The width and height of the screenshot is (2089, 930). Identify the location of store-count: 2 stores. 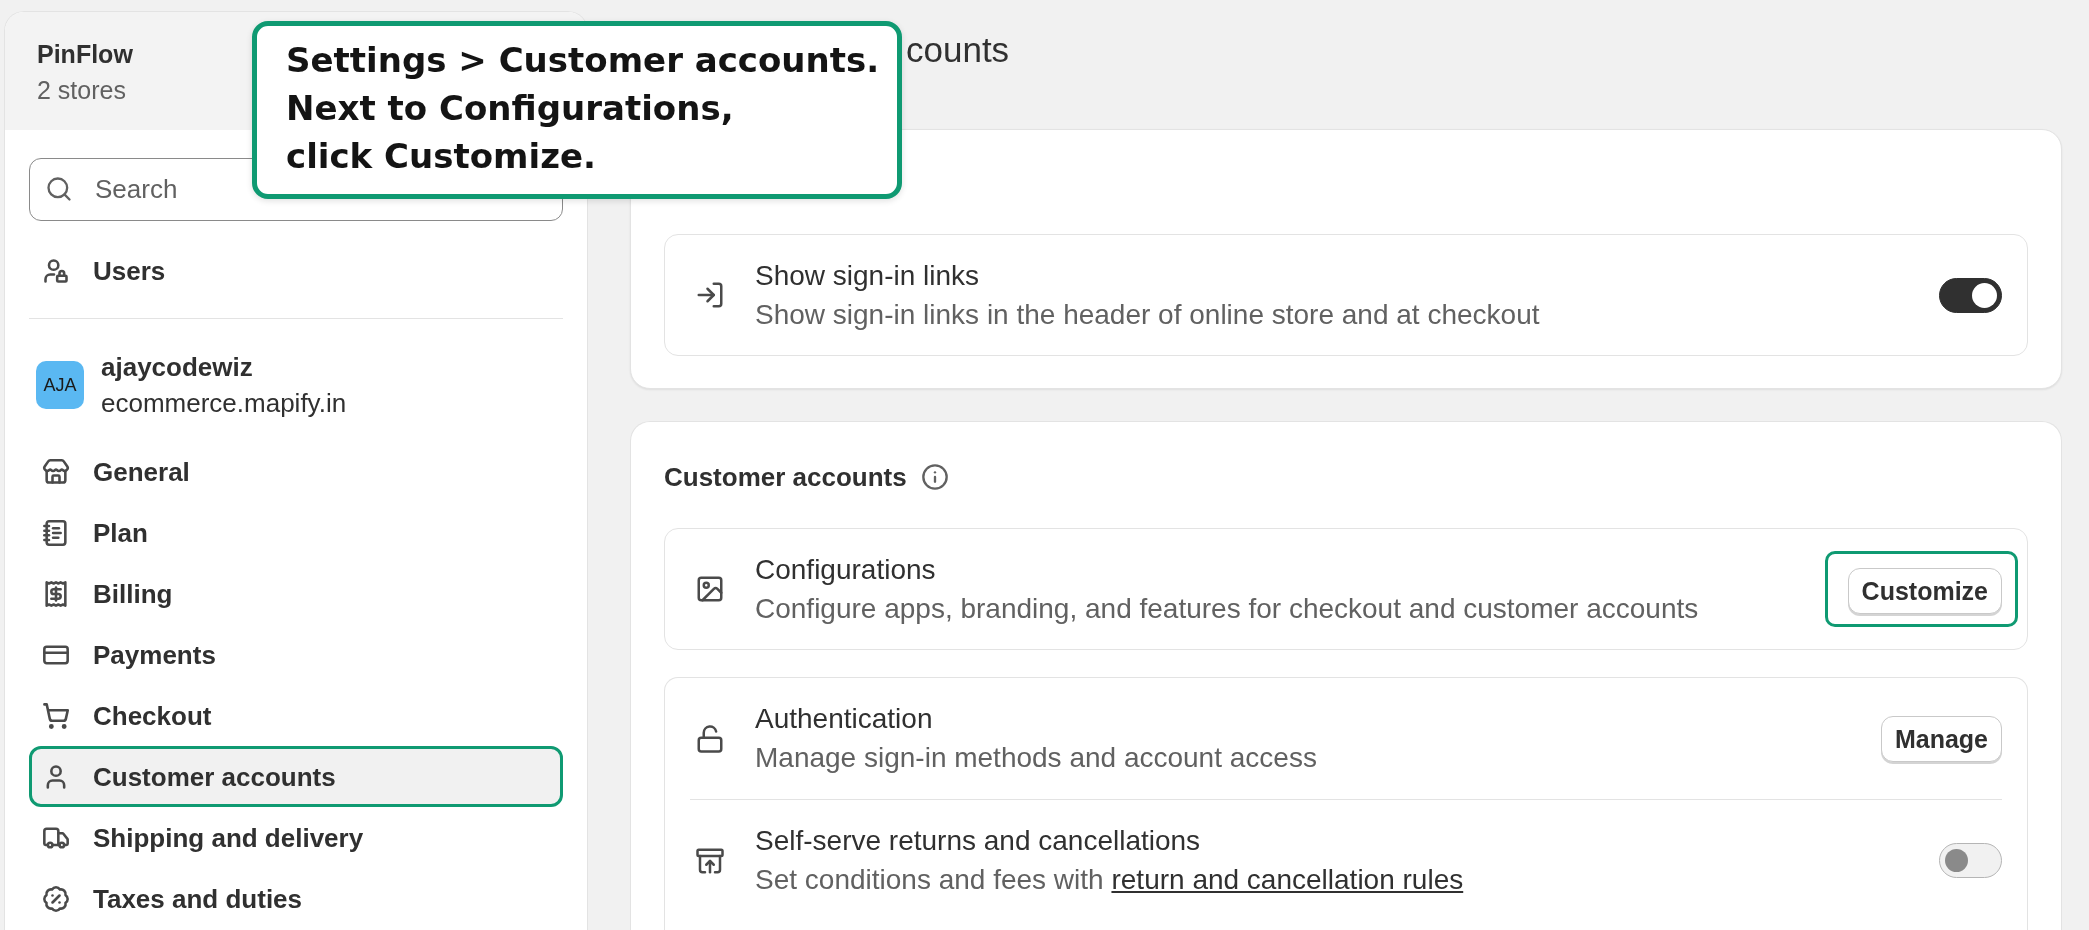
(81, 90).